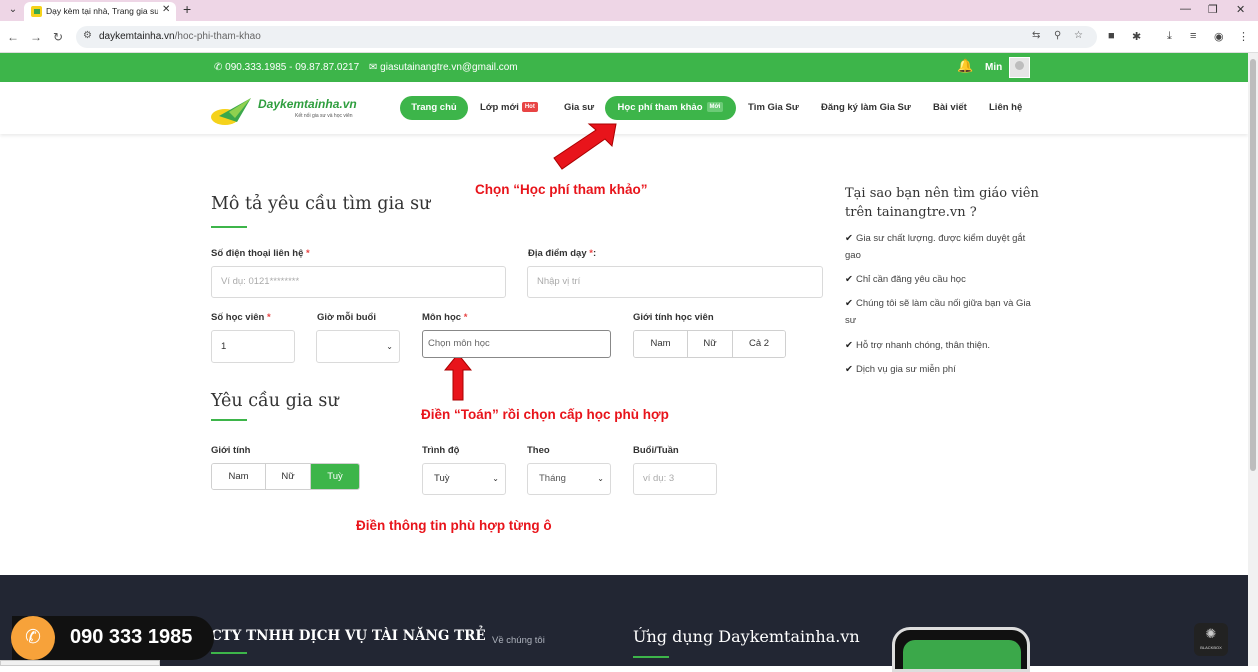 The width and height of the screenshot is (1258, 672). Describe the element at coordinates (580, 108) in the screenshot. I see `nav-tutors: Gia sư` at that location.